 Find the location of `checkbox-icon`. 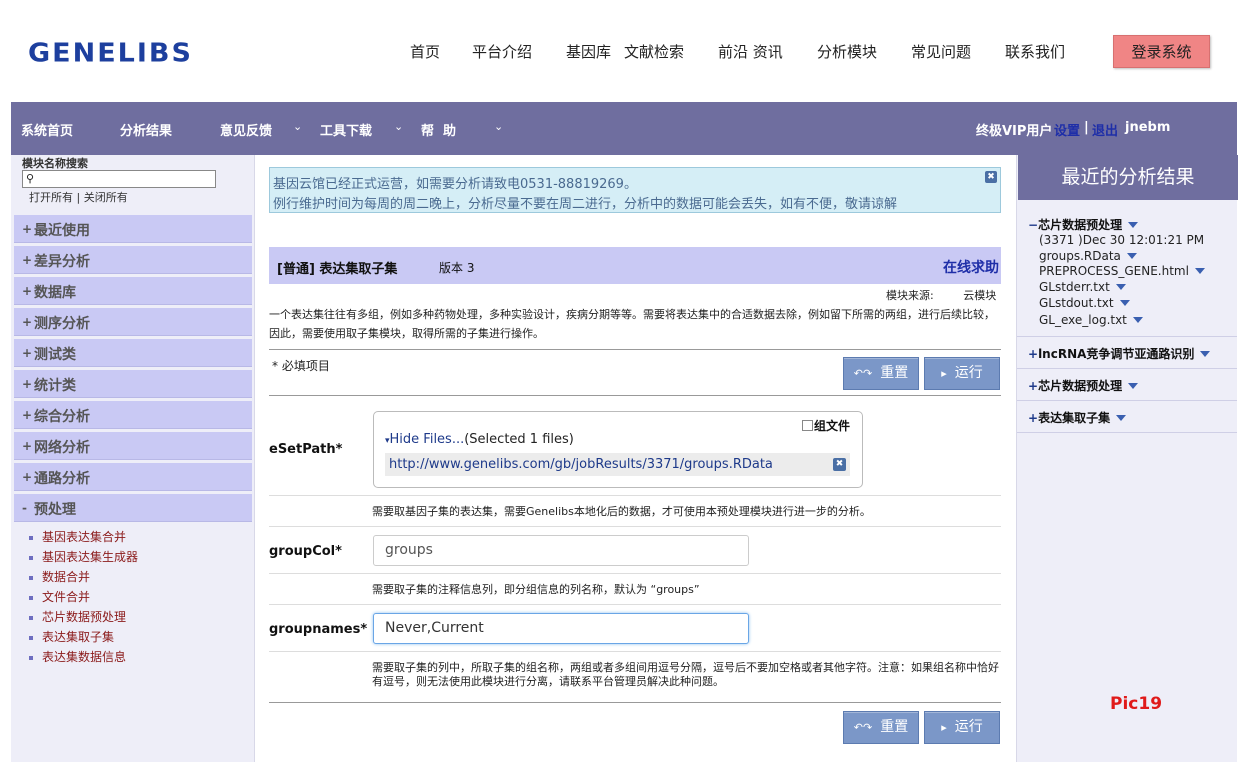

checkbox-icon is located at coordinates (807, 425).